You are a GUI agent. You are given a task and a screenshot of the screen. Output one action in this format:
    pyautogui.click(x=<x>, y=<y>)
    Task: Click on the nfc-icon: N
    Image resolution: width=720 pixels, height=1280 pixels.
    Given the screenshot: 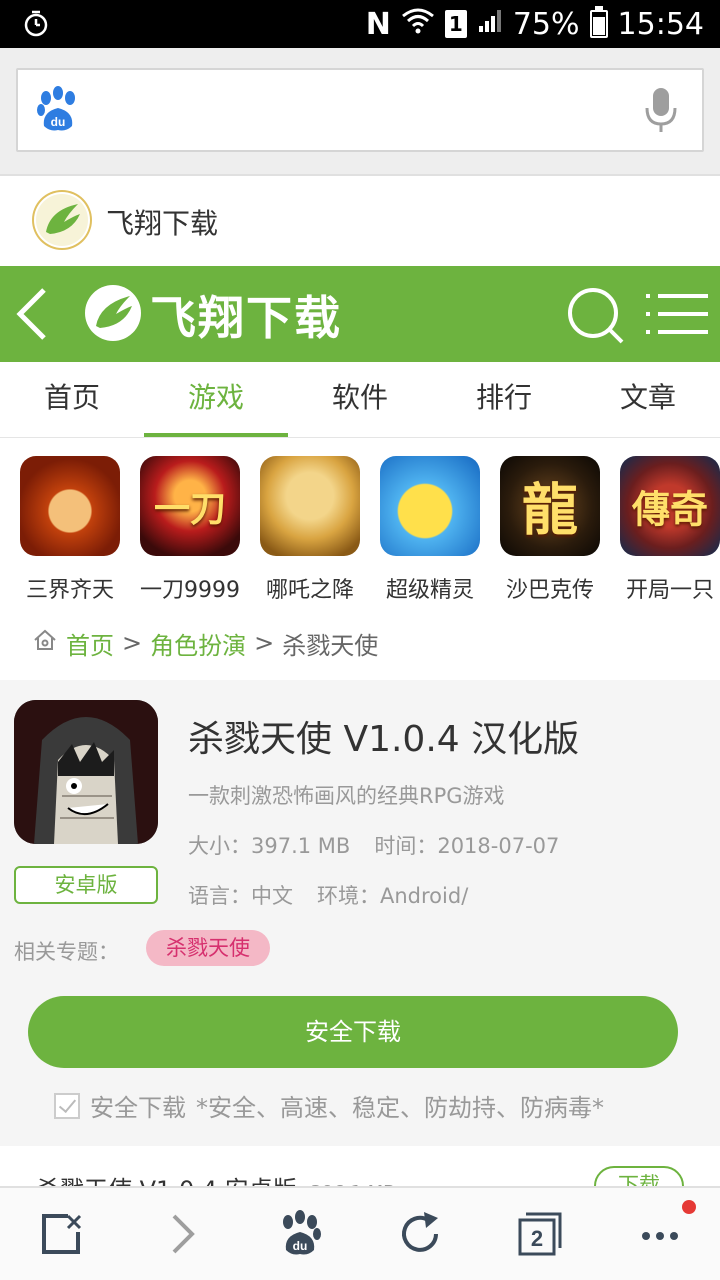 What is the action you would take?
    pyautogui.click(x=378, y=24)
    